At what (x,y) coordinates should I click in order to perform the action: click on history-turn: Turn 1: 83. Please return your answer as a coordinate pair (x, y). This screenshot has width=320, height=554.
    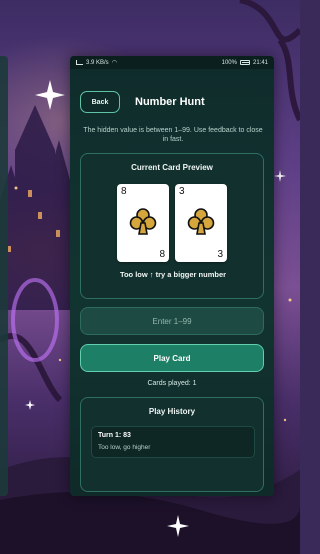
    Looking at the image, I should click on (114, 435).